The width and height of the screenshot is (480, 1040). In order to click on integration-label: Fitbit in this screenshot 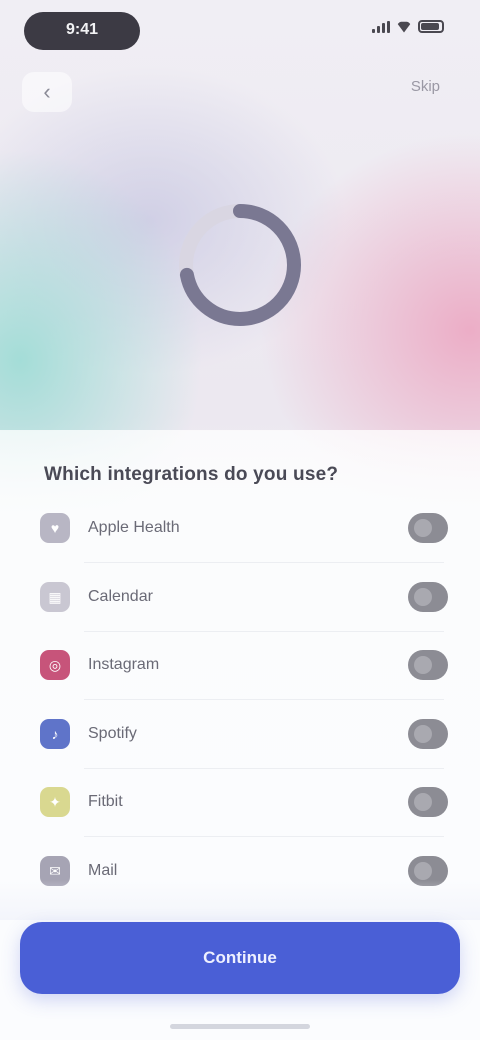, I will do `click(105, 801)`.